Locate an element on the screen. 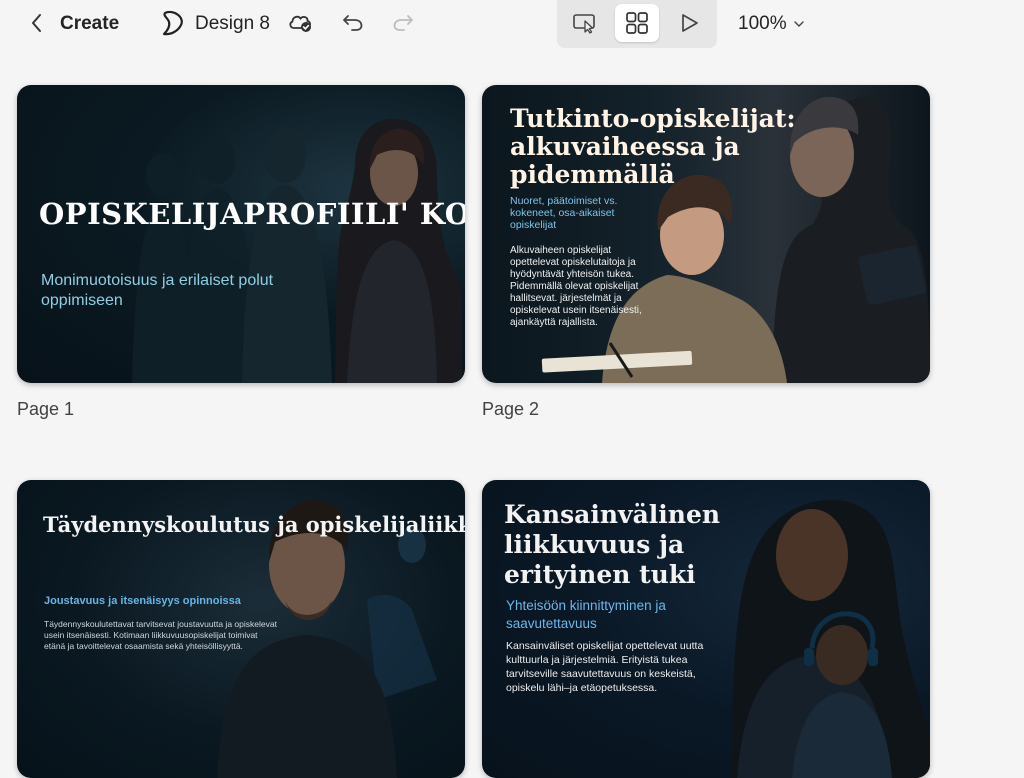  slide-subtitle: Joustavuus ja itsenäisyys opinnoissa is located at coordinates (142, 601).